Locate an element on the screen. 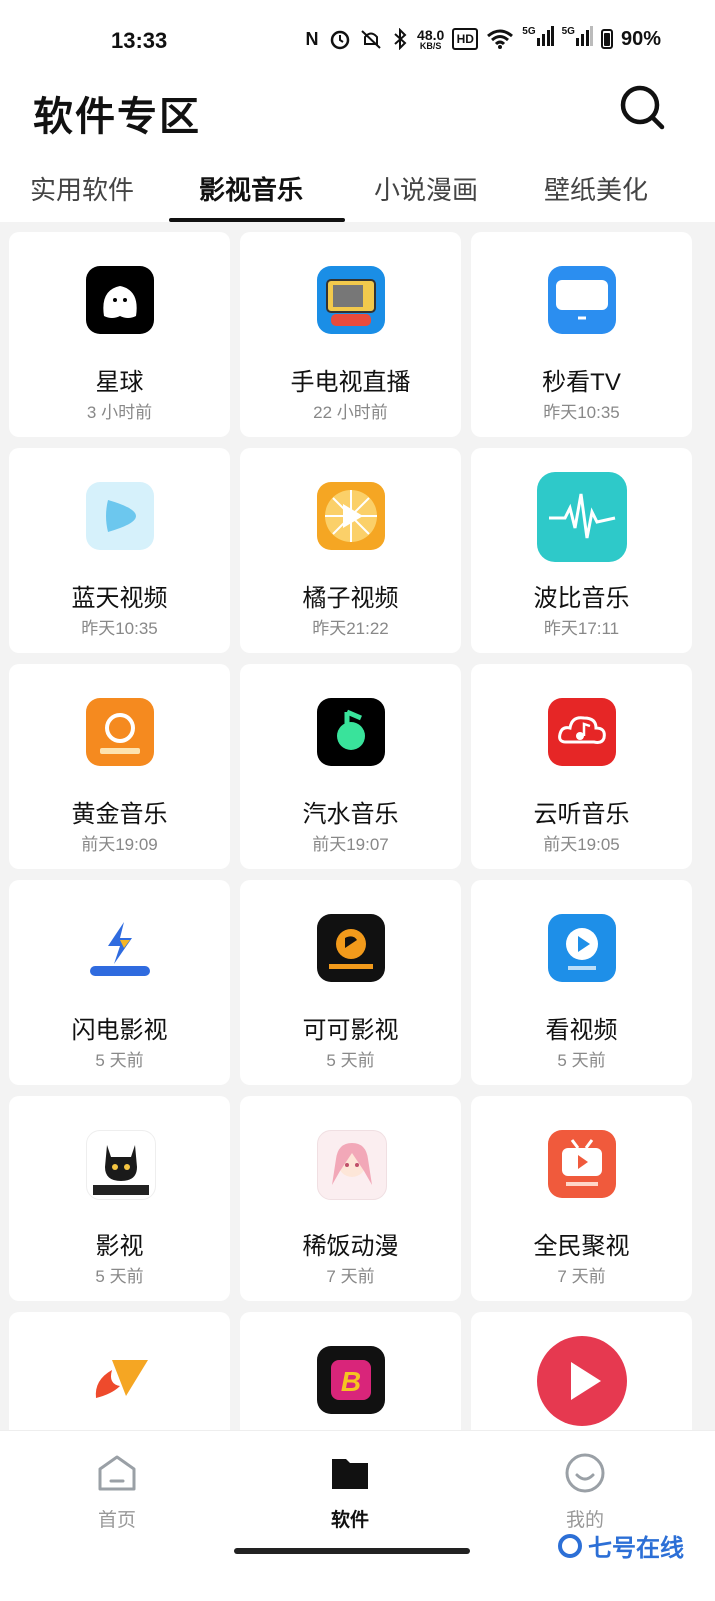 The image size is (715, 1601). bottom-nav: 首页 软件 我的 is located at coordinates (357, 1515).